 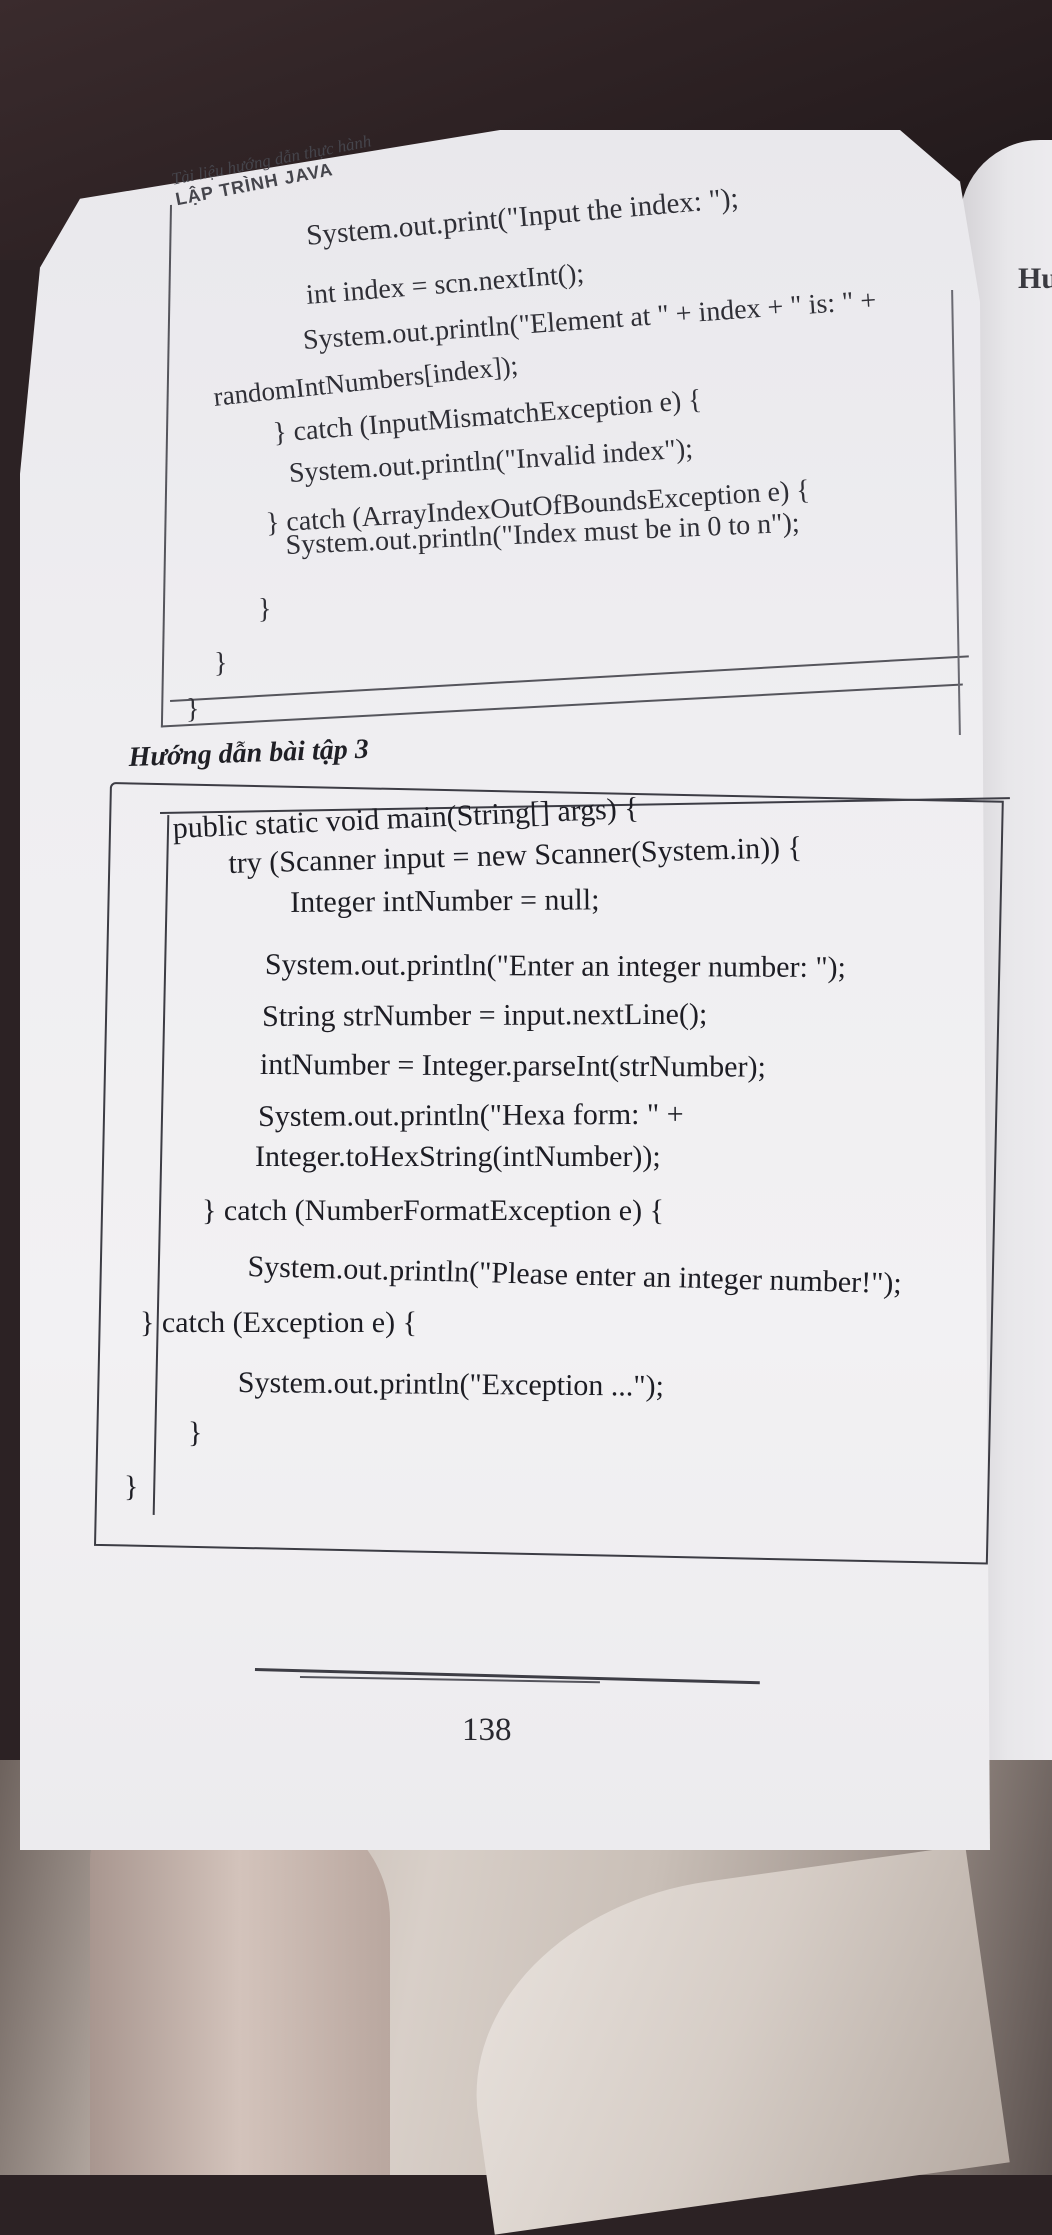 What do you see at coordinates (279, 1322) in the screenshot?
I see `code-line: } catch (Exception e) {` at bounding box center [279, 1322].